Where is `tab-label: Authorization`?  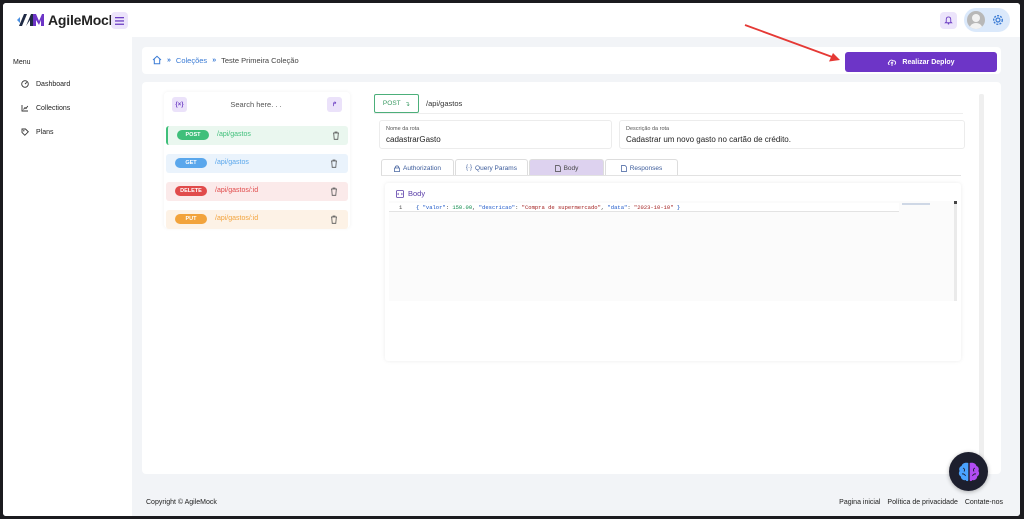 tab-label: Authorization is located at coordinates (422, 168).